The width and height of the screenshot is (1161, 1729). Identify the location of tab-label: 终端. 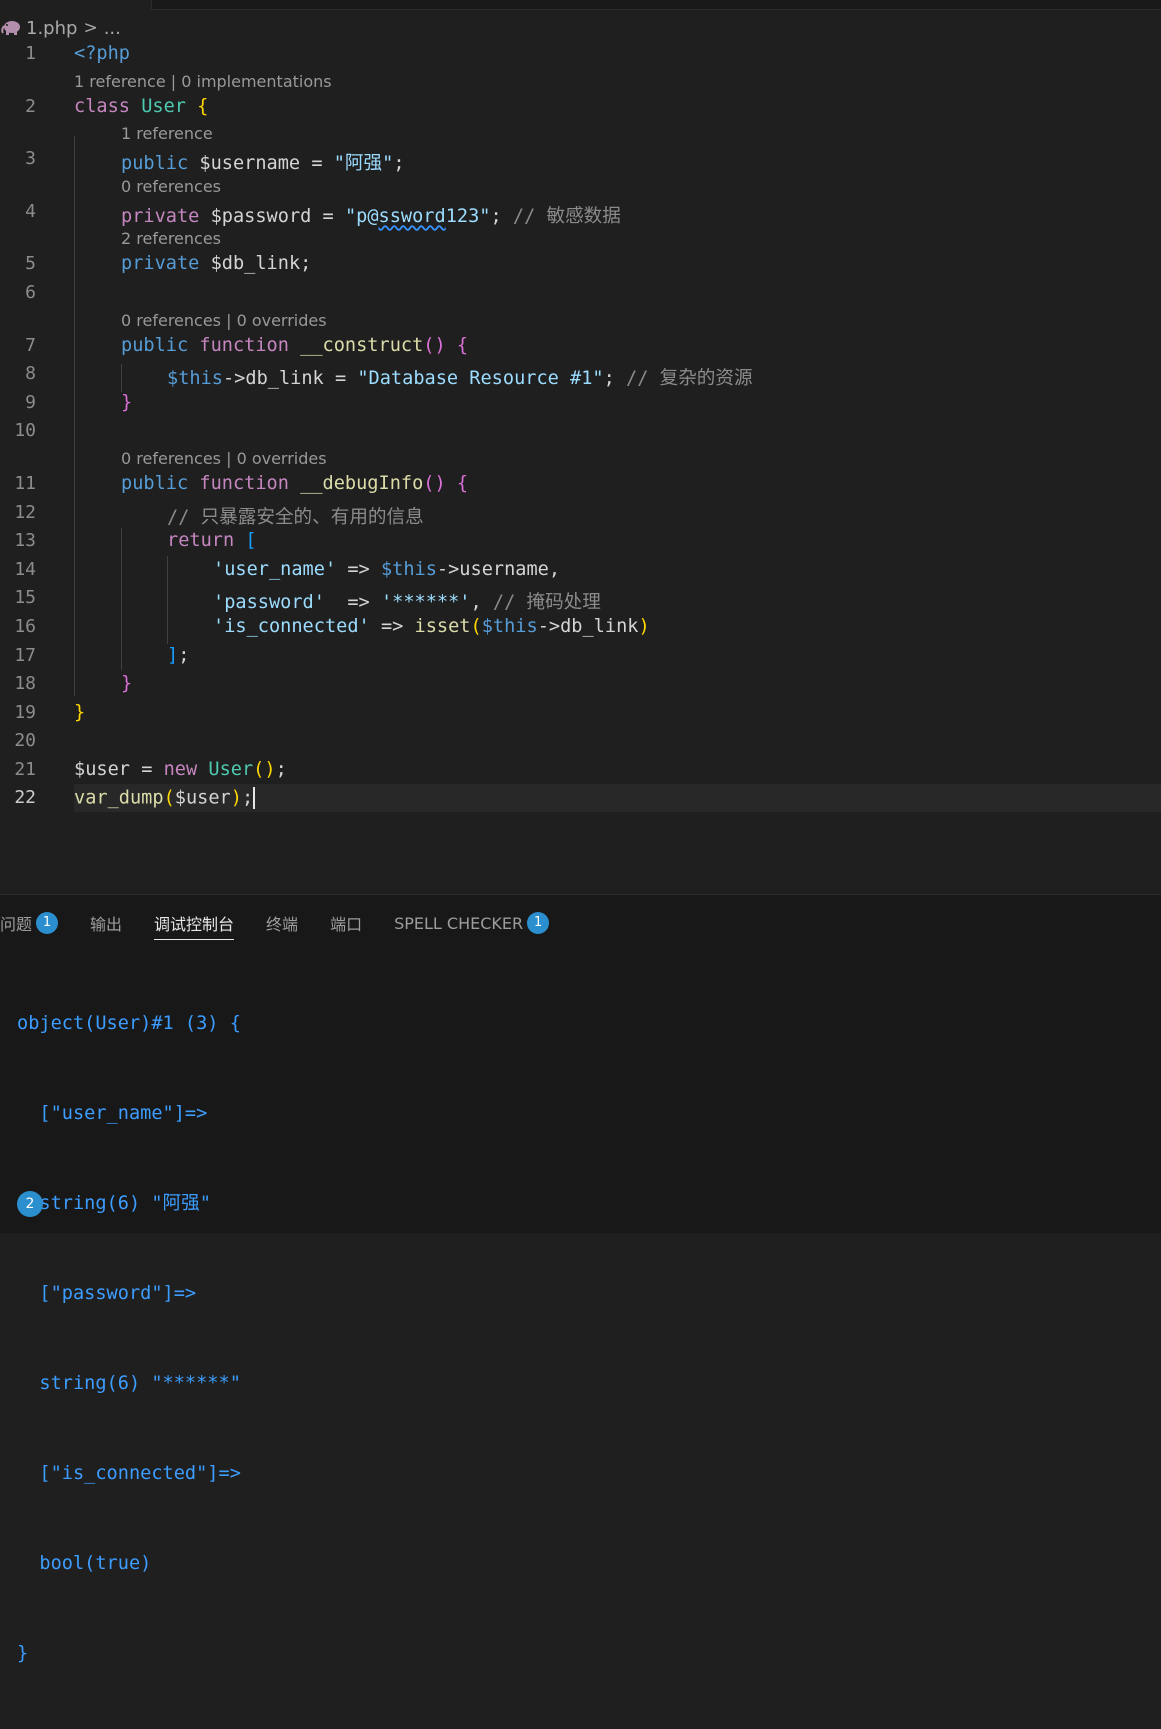
(282, 924).